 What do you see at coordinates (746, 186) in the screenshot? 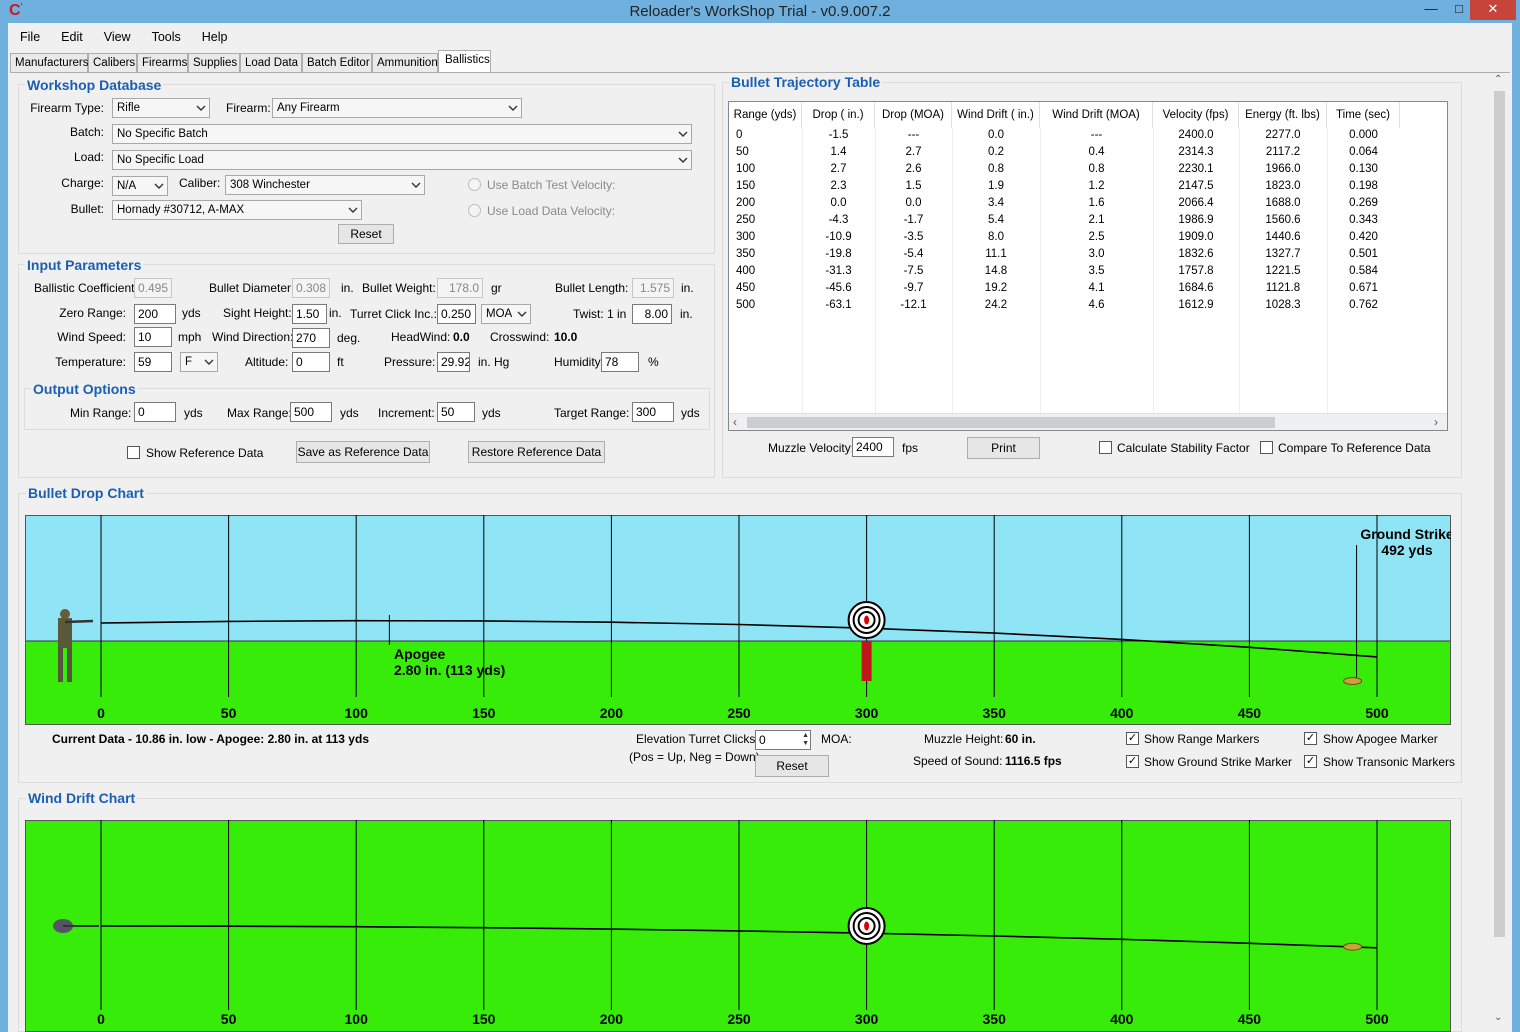
I see `table-cell: 150` at bounding box center [746, 186].